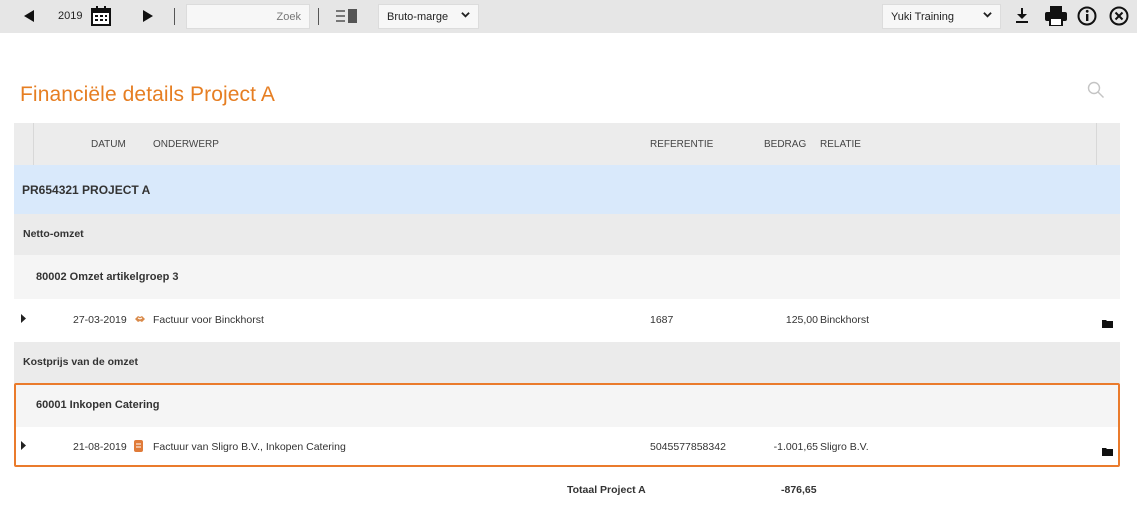 This screenshot has width=1137, height=518. I want to click on calendar-icon, so click(101, 16).